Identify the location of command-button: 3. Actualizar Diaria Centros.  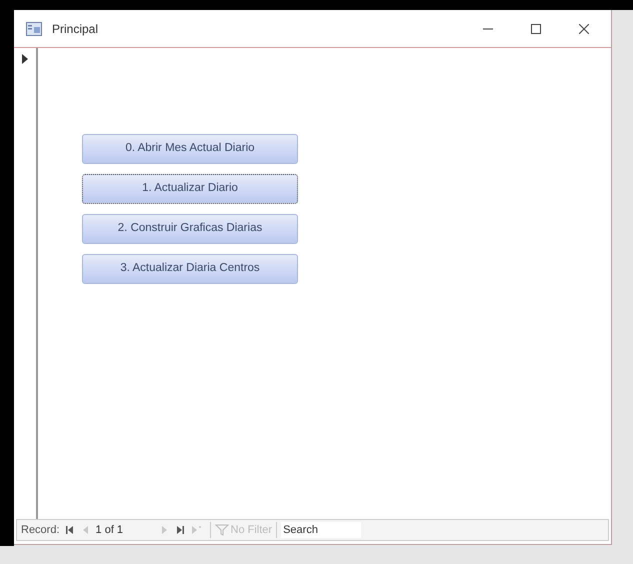
(190, 269).